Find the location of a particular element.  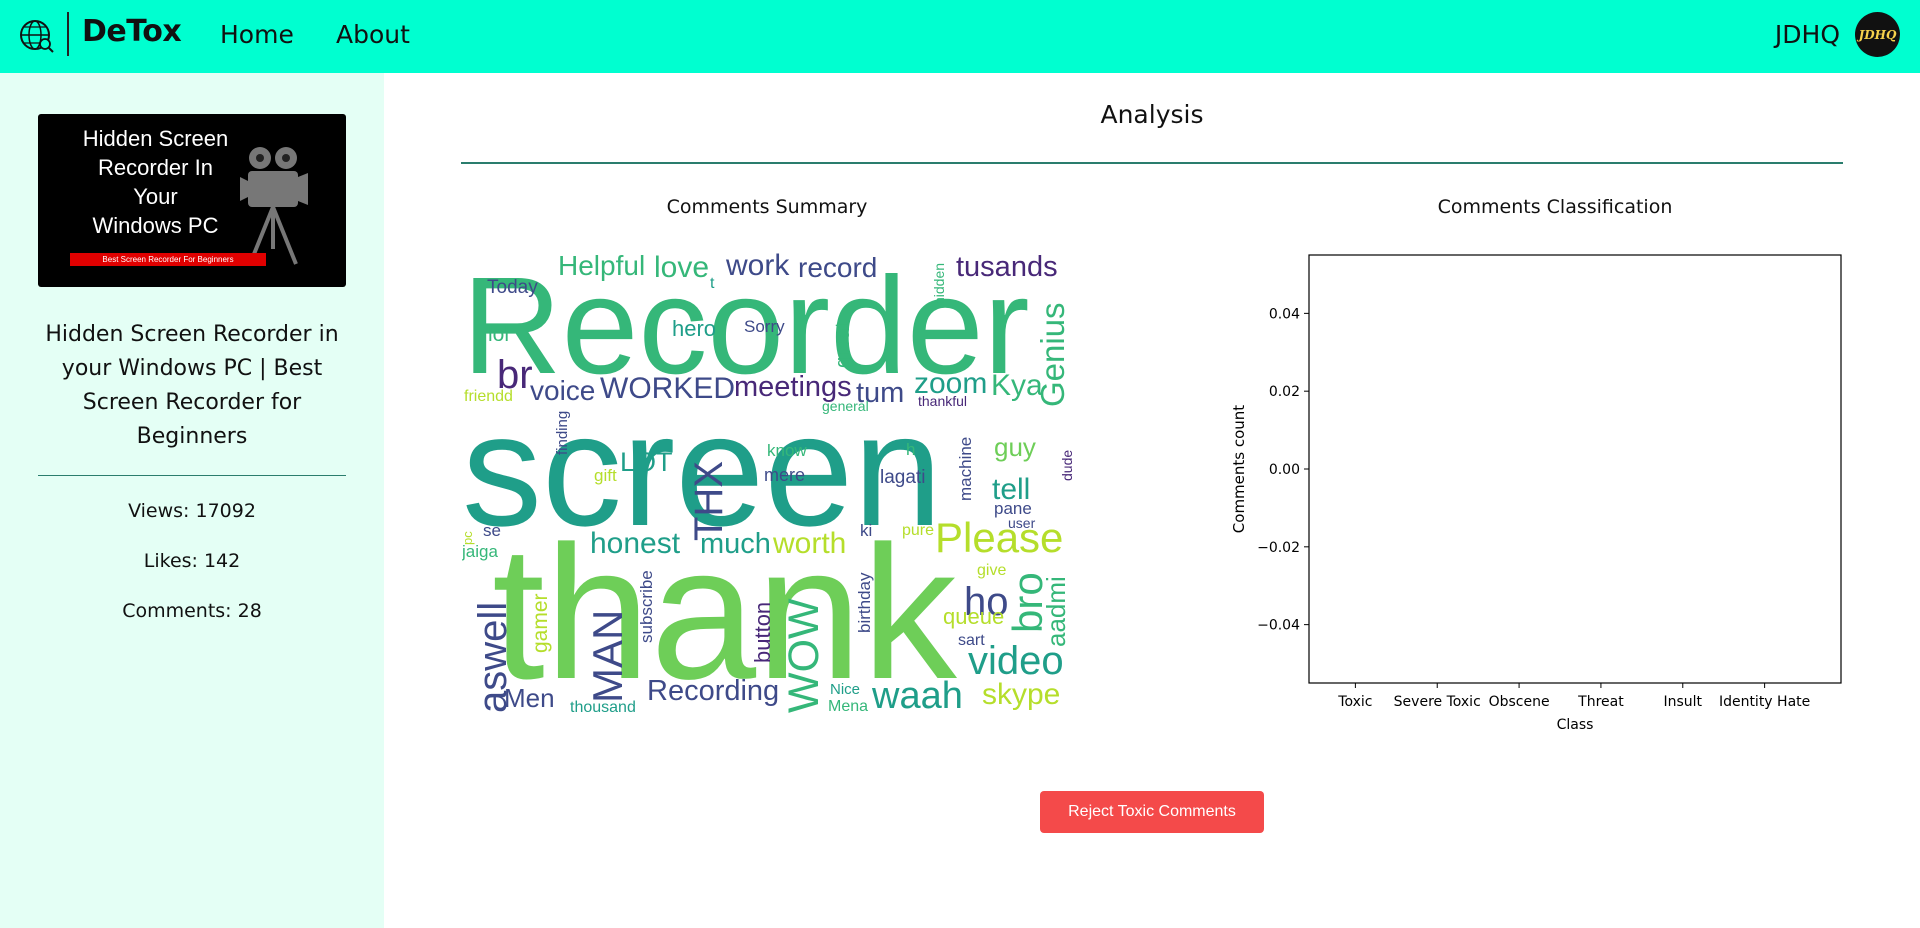

brand-name: DeTox is located at coordinates (132, 31).